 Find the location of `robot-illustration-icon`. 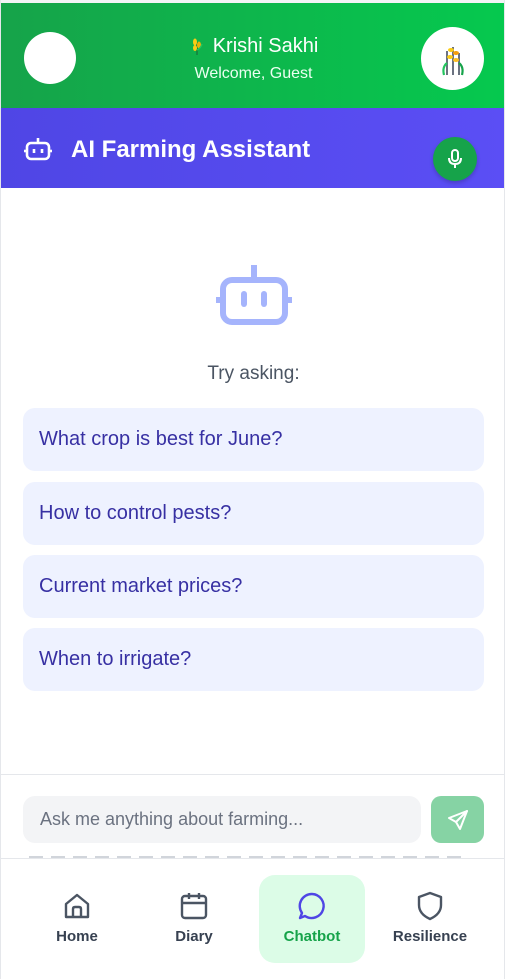

robot-illustration-icon is located at coordinates (254, 295).